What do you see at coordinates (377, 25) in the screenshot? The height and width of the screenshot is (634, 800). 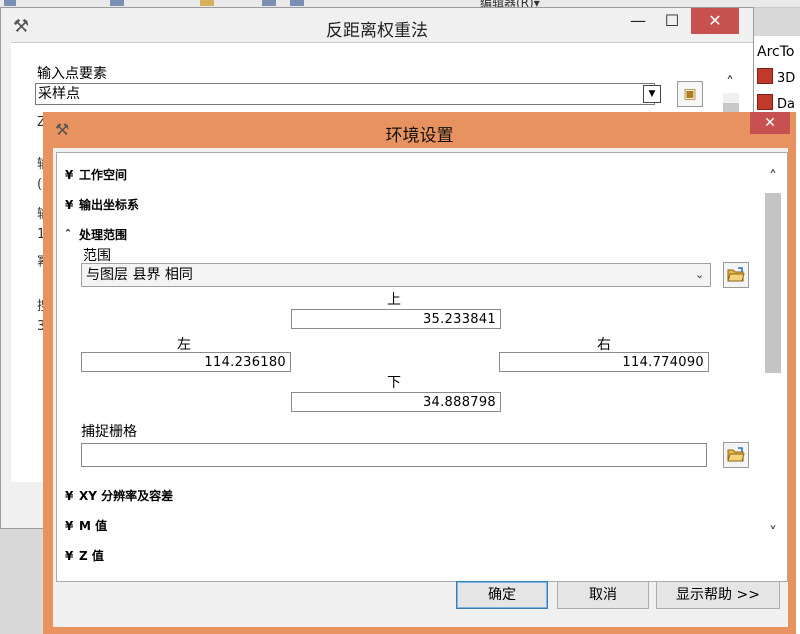 I see `idw-titlebar: ⚒ 反距离权重法 — ☐ ✕` at bounding box center [377, 25].